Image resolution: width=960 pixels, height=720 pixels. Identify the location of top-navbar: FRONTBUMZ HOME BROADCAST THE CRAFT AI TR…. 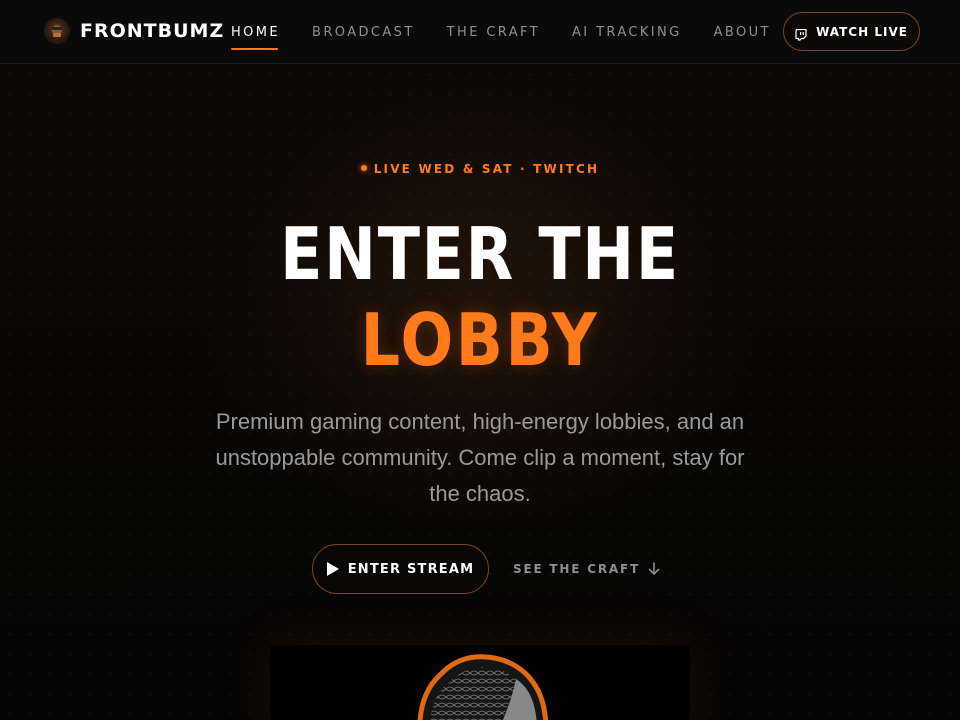
(480, 32).